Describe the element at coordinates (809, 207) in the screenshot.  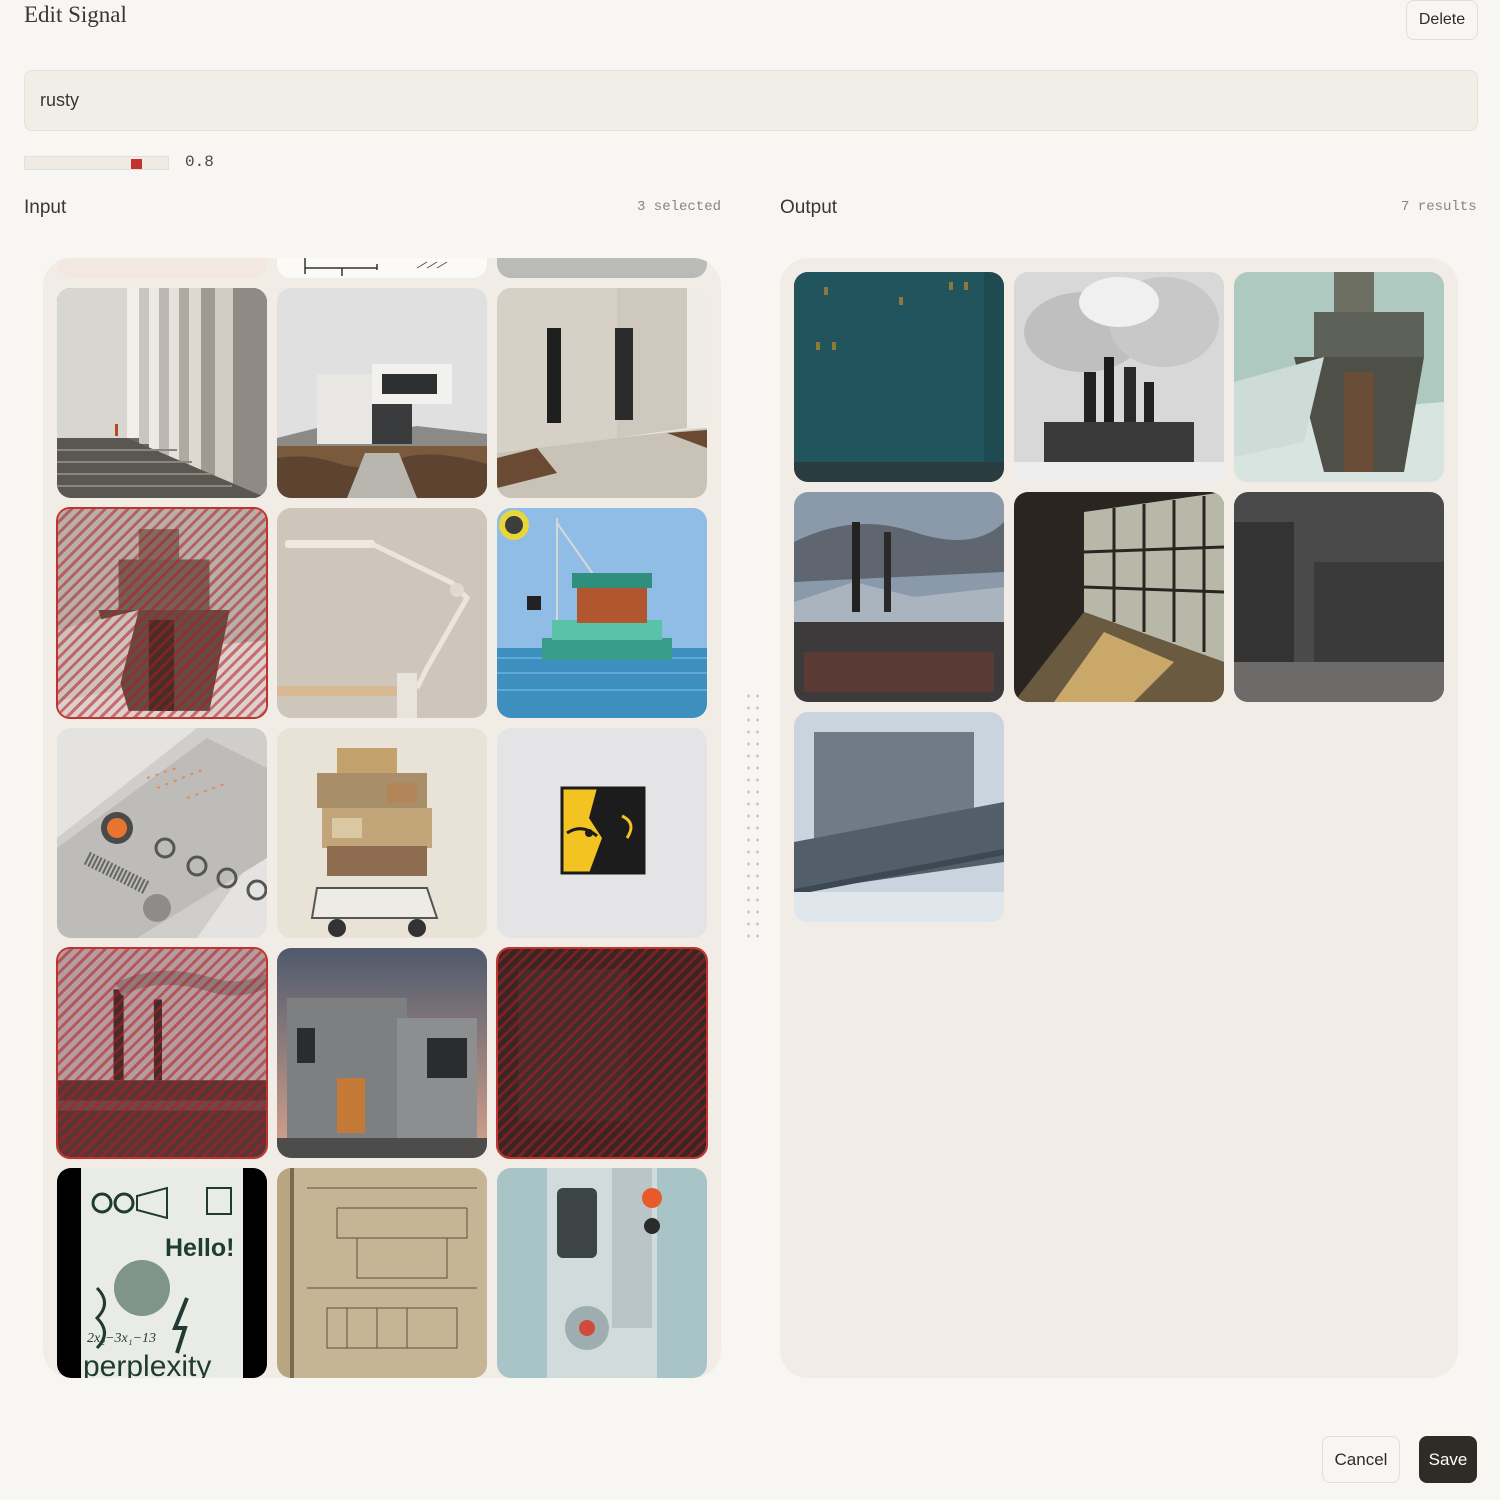
I see `output-section-title: Output` at that location.